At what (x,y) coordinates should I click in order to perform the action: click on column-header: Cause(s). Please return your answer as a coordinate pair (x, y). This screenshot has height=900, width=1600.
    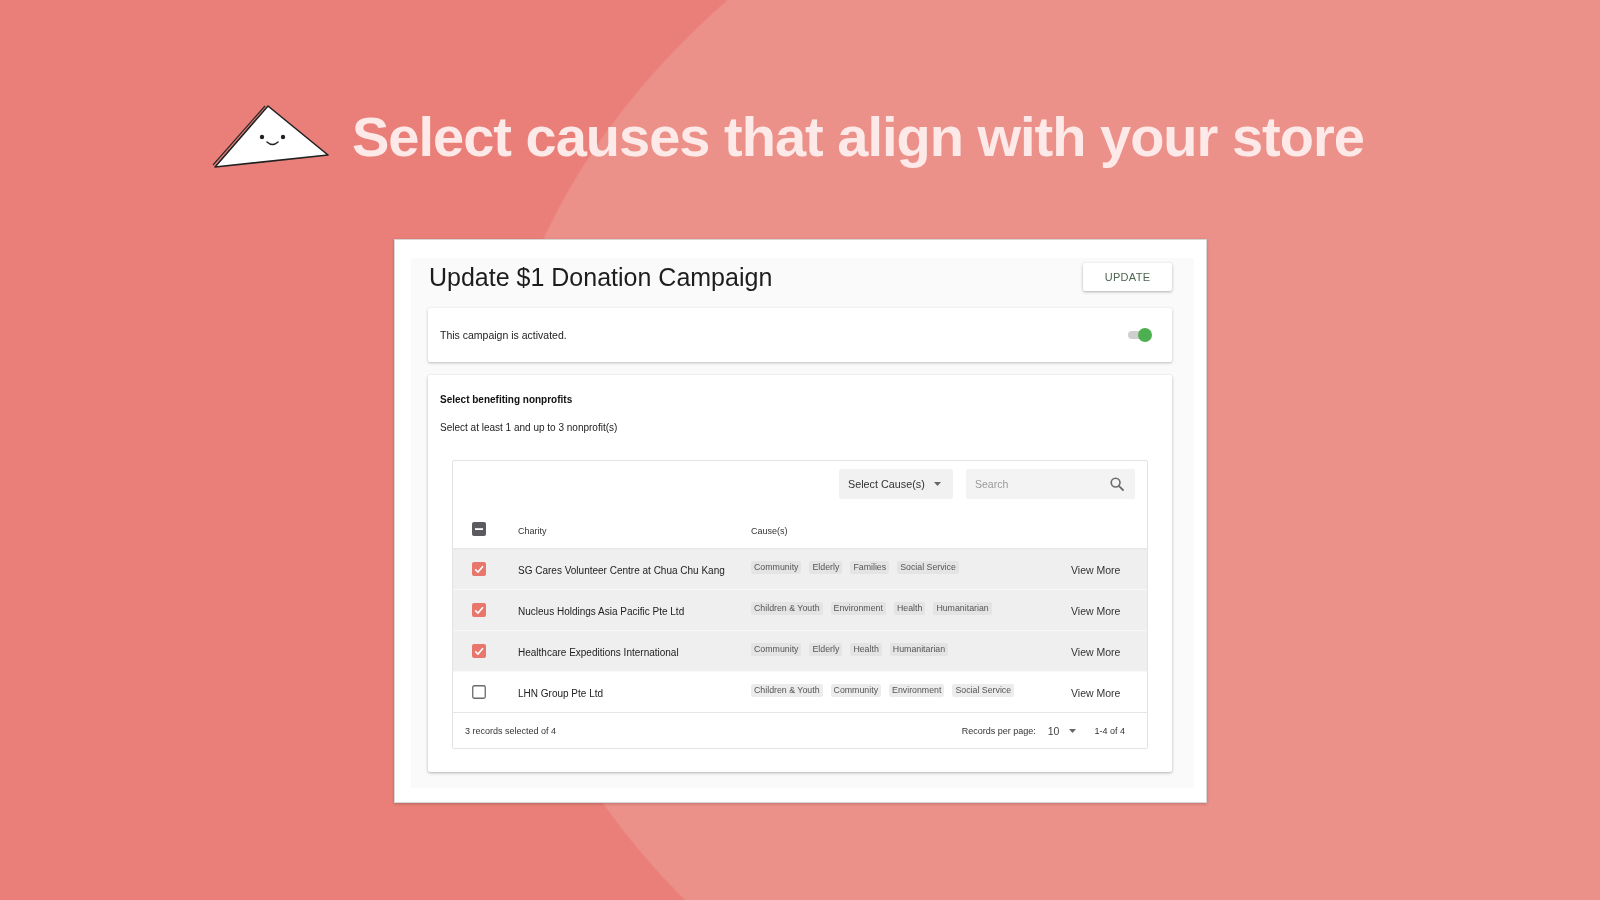
    Looking at the image, I should click on (769, 530).